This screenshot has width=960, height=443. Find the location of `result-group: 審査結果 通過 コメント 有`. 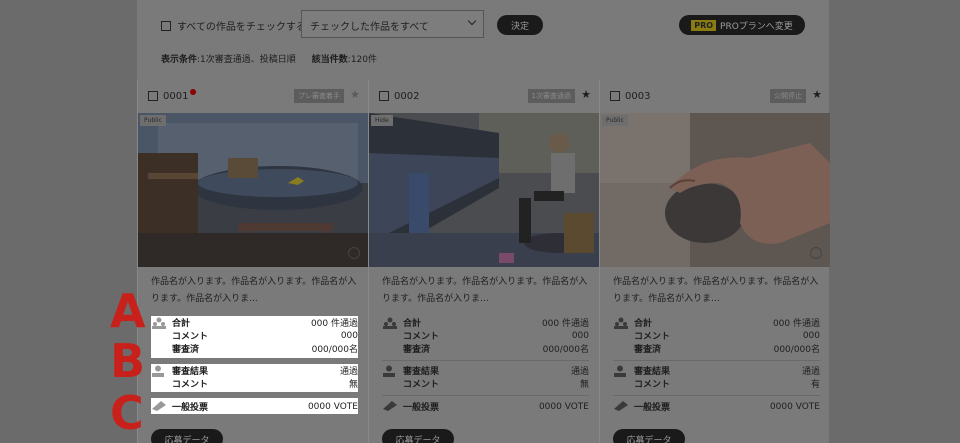

result-group: 審査結果 通過 コメント 有 is located at coordinates (716, 378).